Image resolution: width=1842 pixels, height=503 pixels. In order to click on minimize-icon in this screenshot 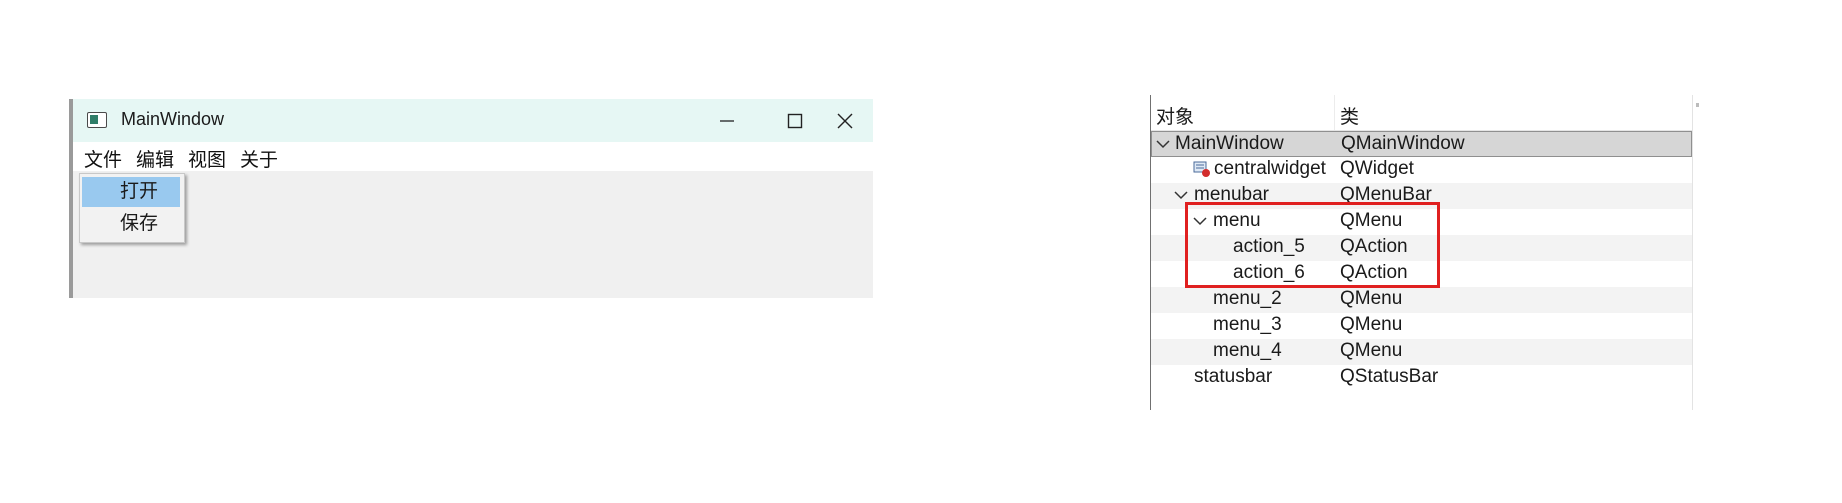, I will do `click(727, 121)`.